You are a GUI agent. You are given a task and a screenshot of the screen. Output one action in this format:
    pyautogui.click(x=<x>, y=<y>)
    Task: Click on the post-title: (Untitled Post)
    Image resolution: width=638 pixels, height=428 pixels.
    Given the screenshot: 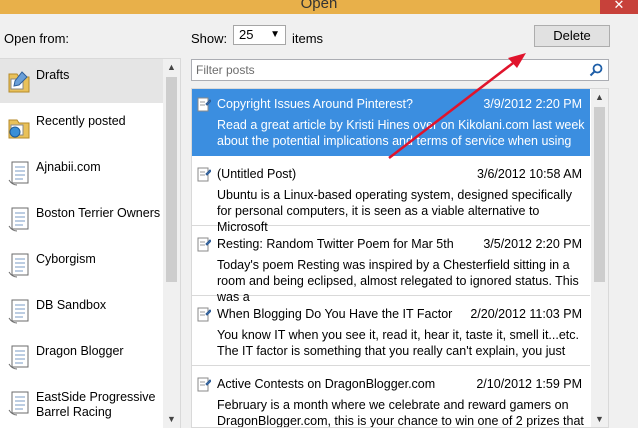 What is the action you would take?
    pyautogui.click(x=257, y=174)
    